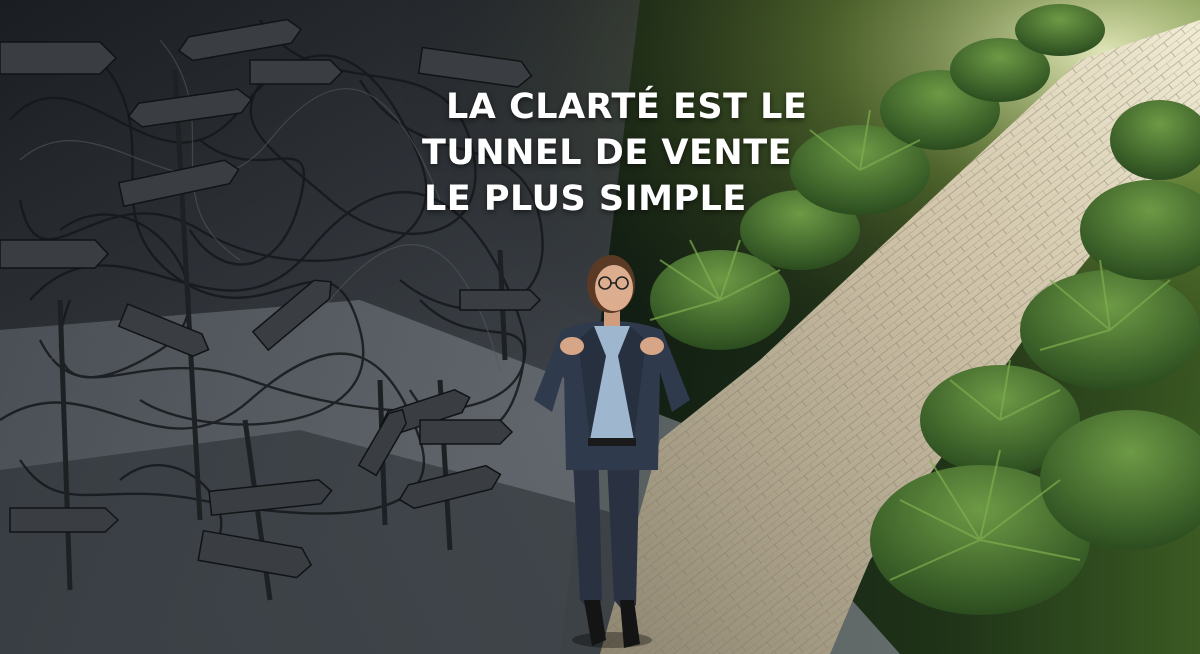 This screenshot has width=1200, height=654. What do you see at coordinates (627, 107) in the screenshot?
I see `headline-line-1: LA CLARTÉ EST LE` at bounding box center [627, 107].